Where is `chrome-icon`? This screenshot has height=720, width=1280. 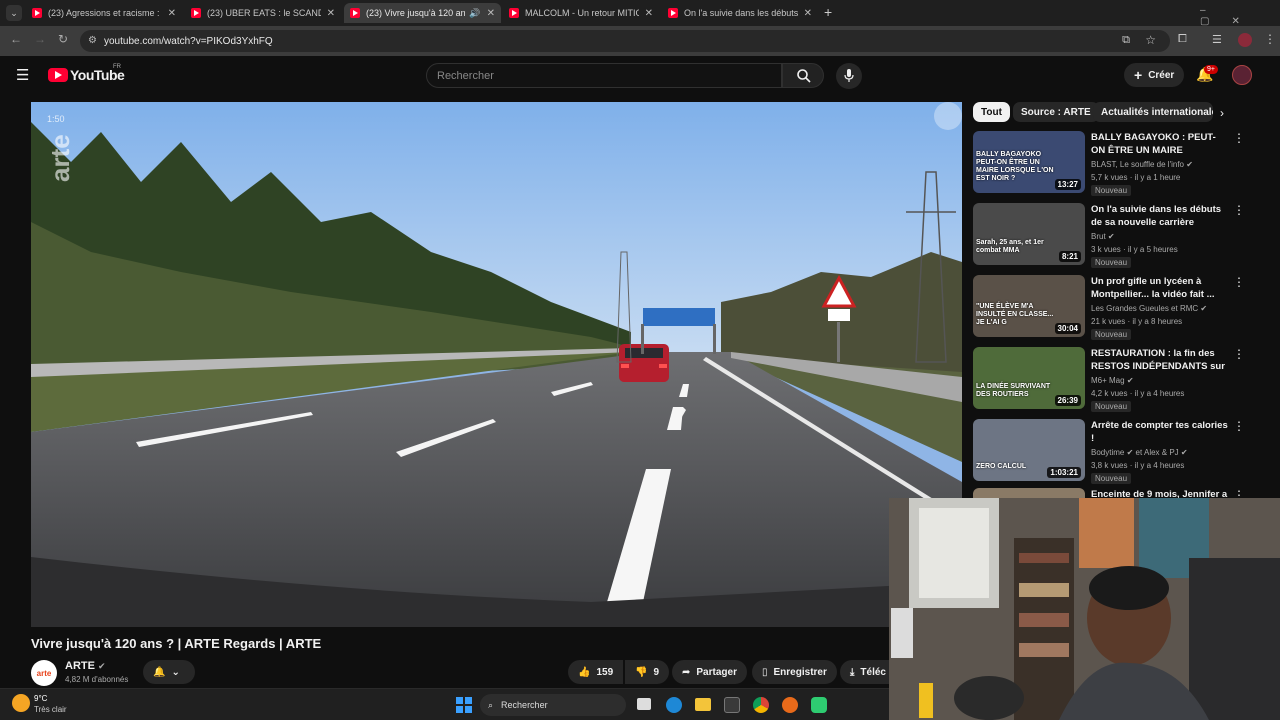
chrome-icon is located at coordinates (761, 705).